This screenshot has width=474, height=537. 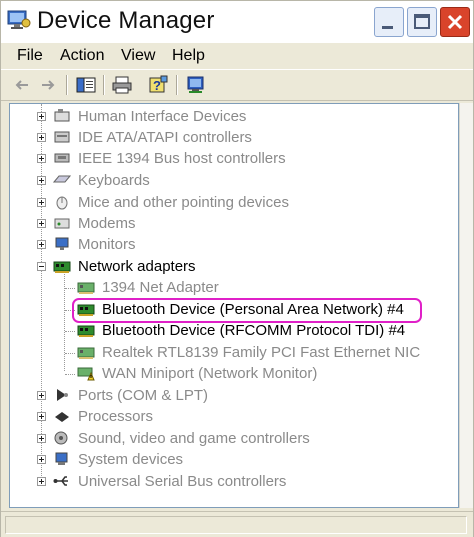 I want to click on maximize-button, so click(x=422, y=22).